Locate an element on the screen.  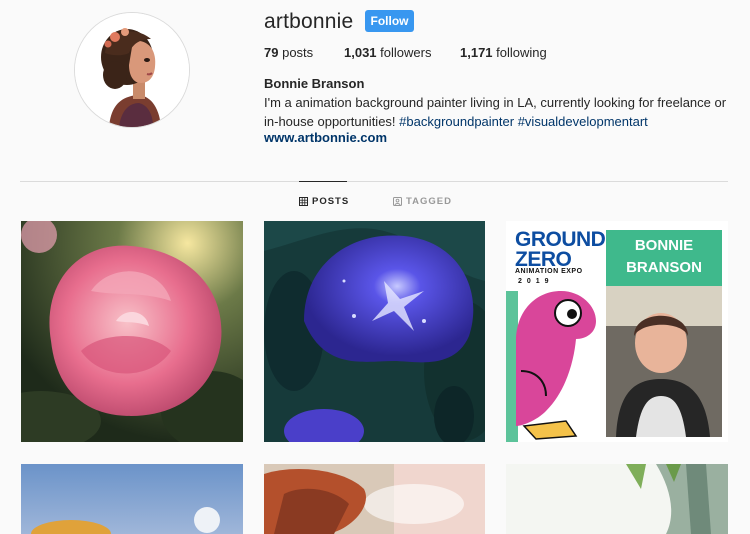
following-stat: 1,171 following is located at coordinates (503, 52).